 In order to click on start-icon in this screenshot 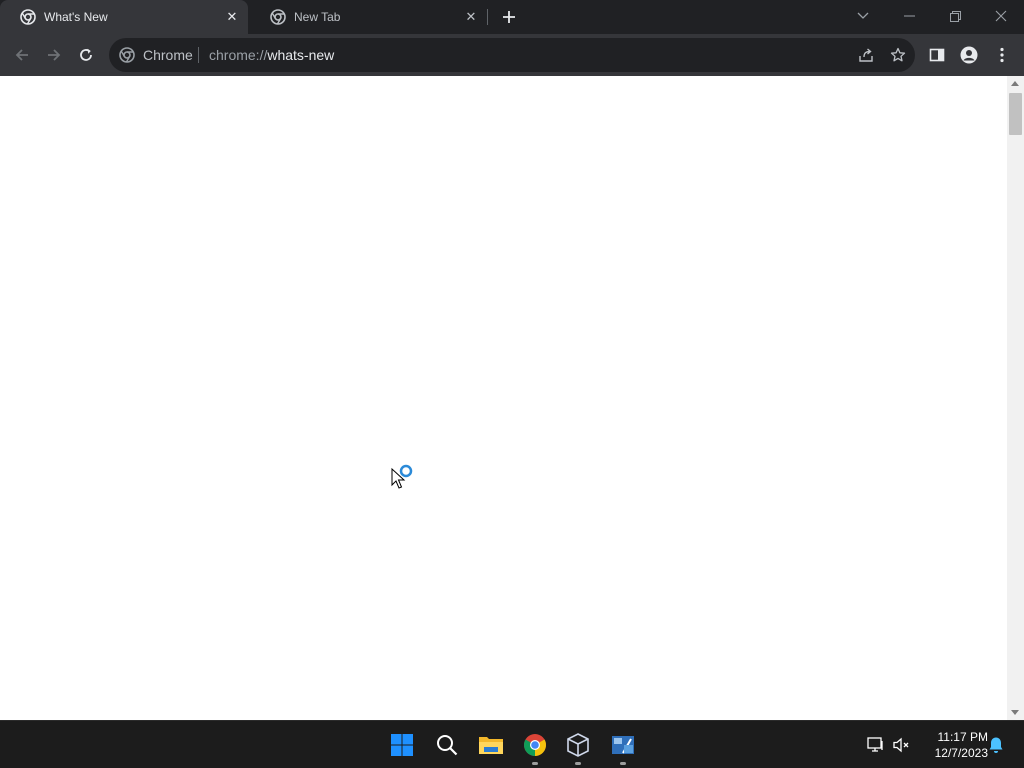, I will do `click(402, 745)`.